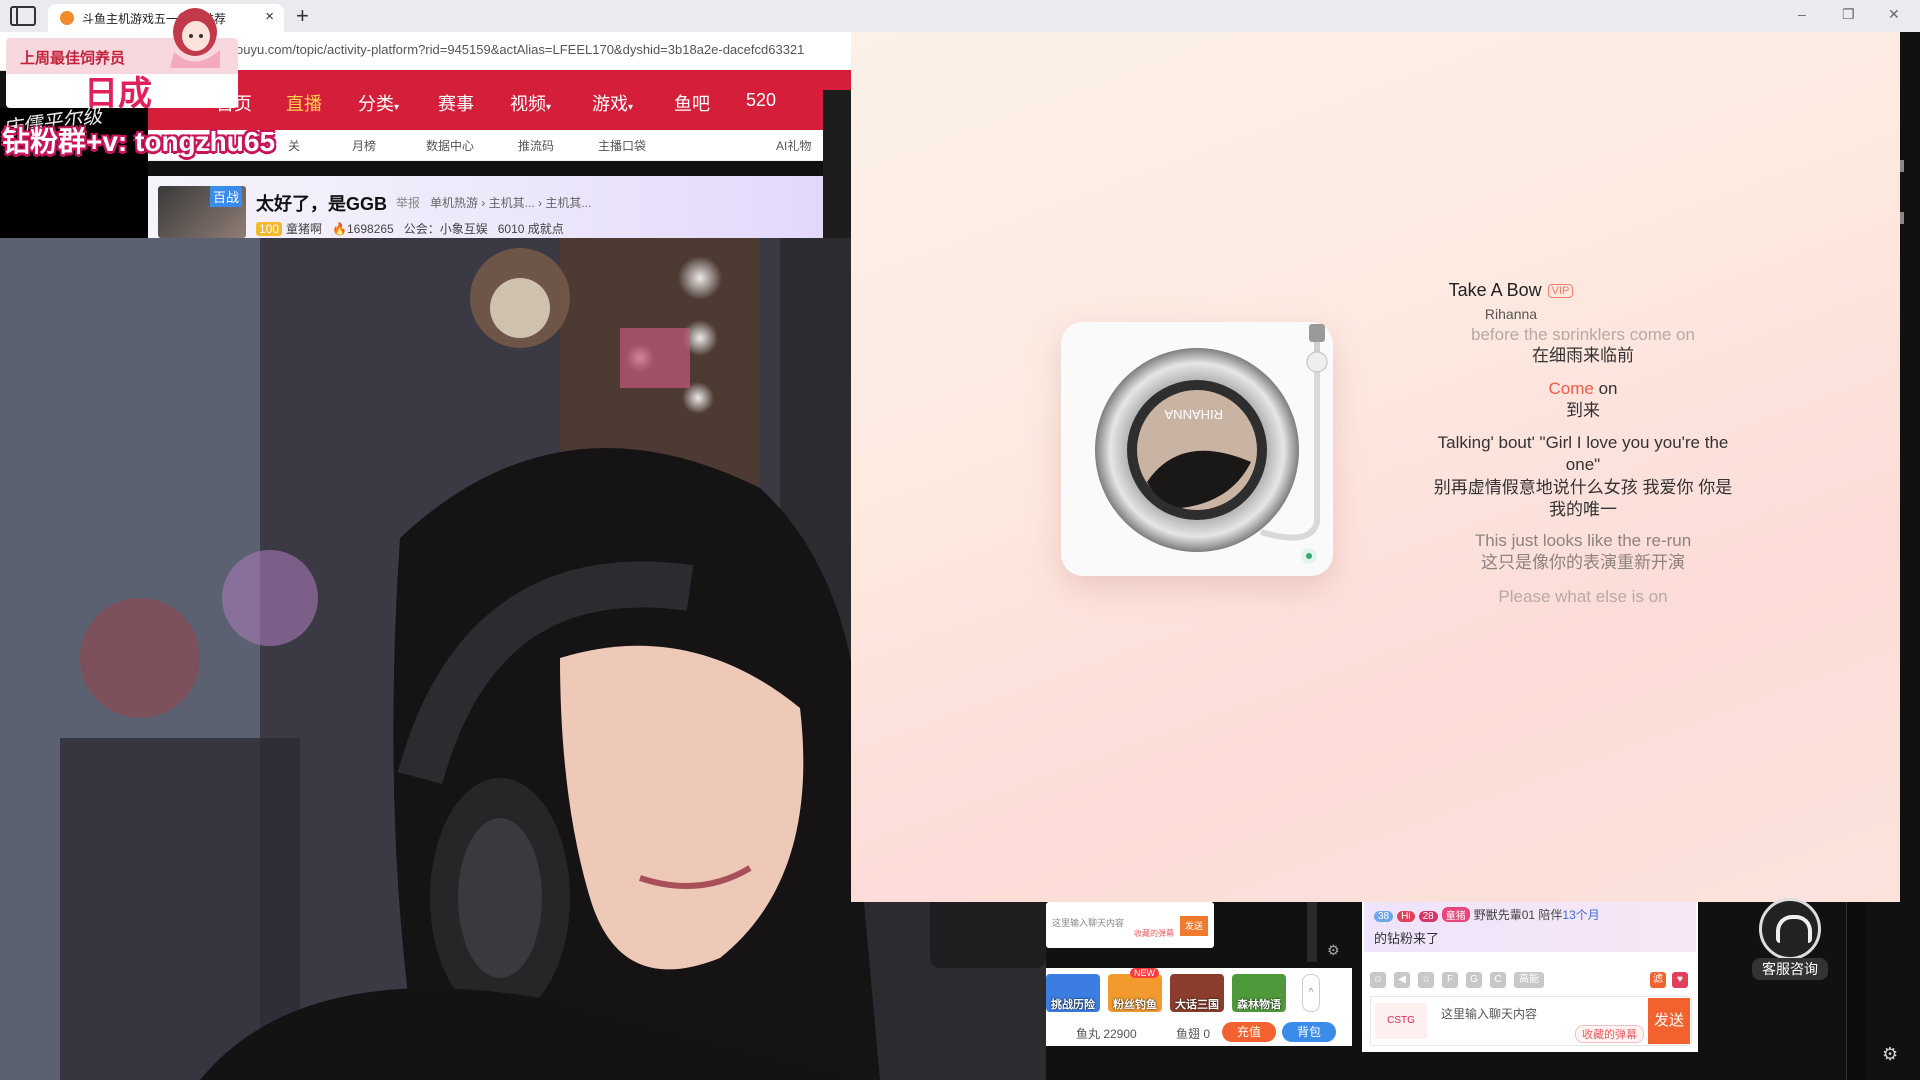 The width and height of the screenshot is (1920, 1080). Describe the element at coordinates (1495, 290) in the screenshot. I see `song-title-text: Take A Bow` at that location.